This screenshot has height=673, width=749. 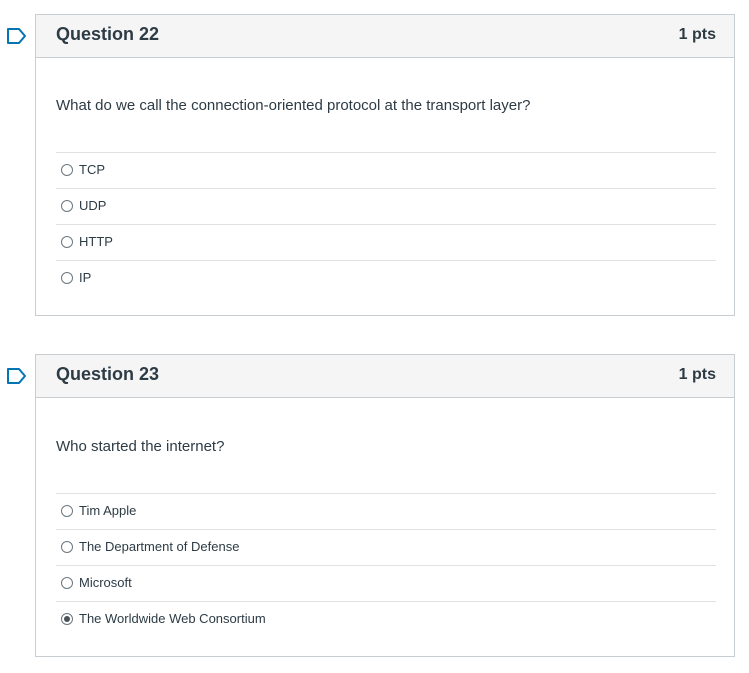 I want to click on answer-option: Microsoft, so click(x=386, y=583).